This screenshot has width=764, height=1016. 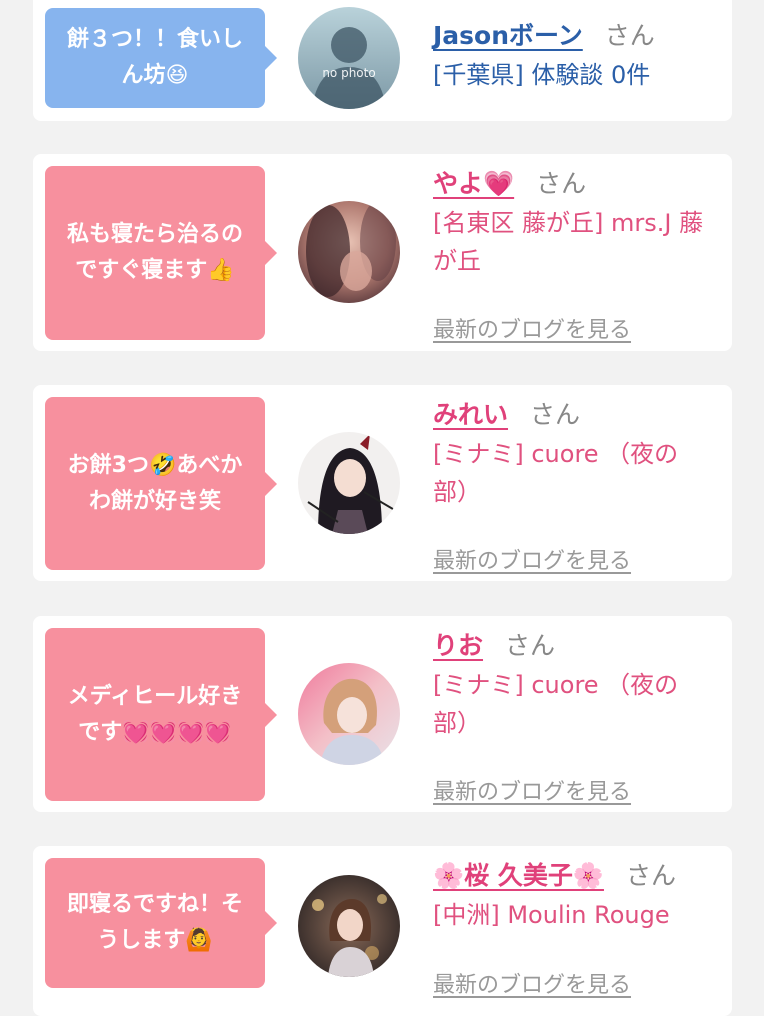 What do you see at coordinates (542, 75) in the screenshot?
I see `affiliation: [千葉県] 体験談 0件` at bounding box center [542, 75].